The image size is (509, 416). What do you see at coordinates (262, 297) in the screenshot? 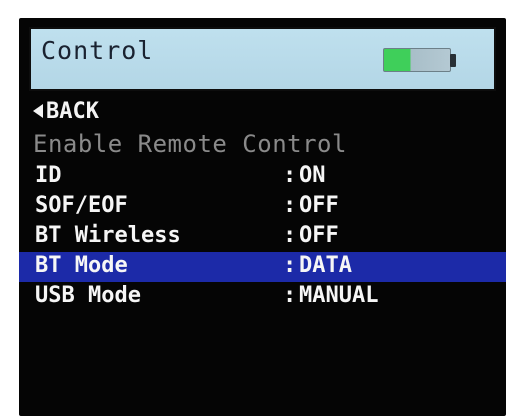
I see `menu-item-usb-mode: USB Mode : MANUAL` at bounding box center [262, 297].